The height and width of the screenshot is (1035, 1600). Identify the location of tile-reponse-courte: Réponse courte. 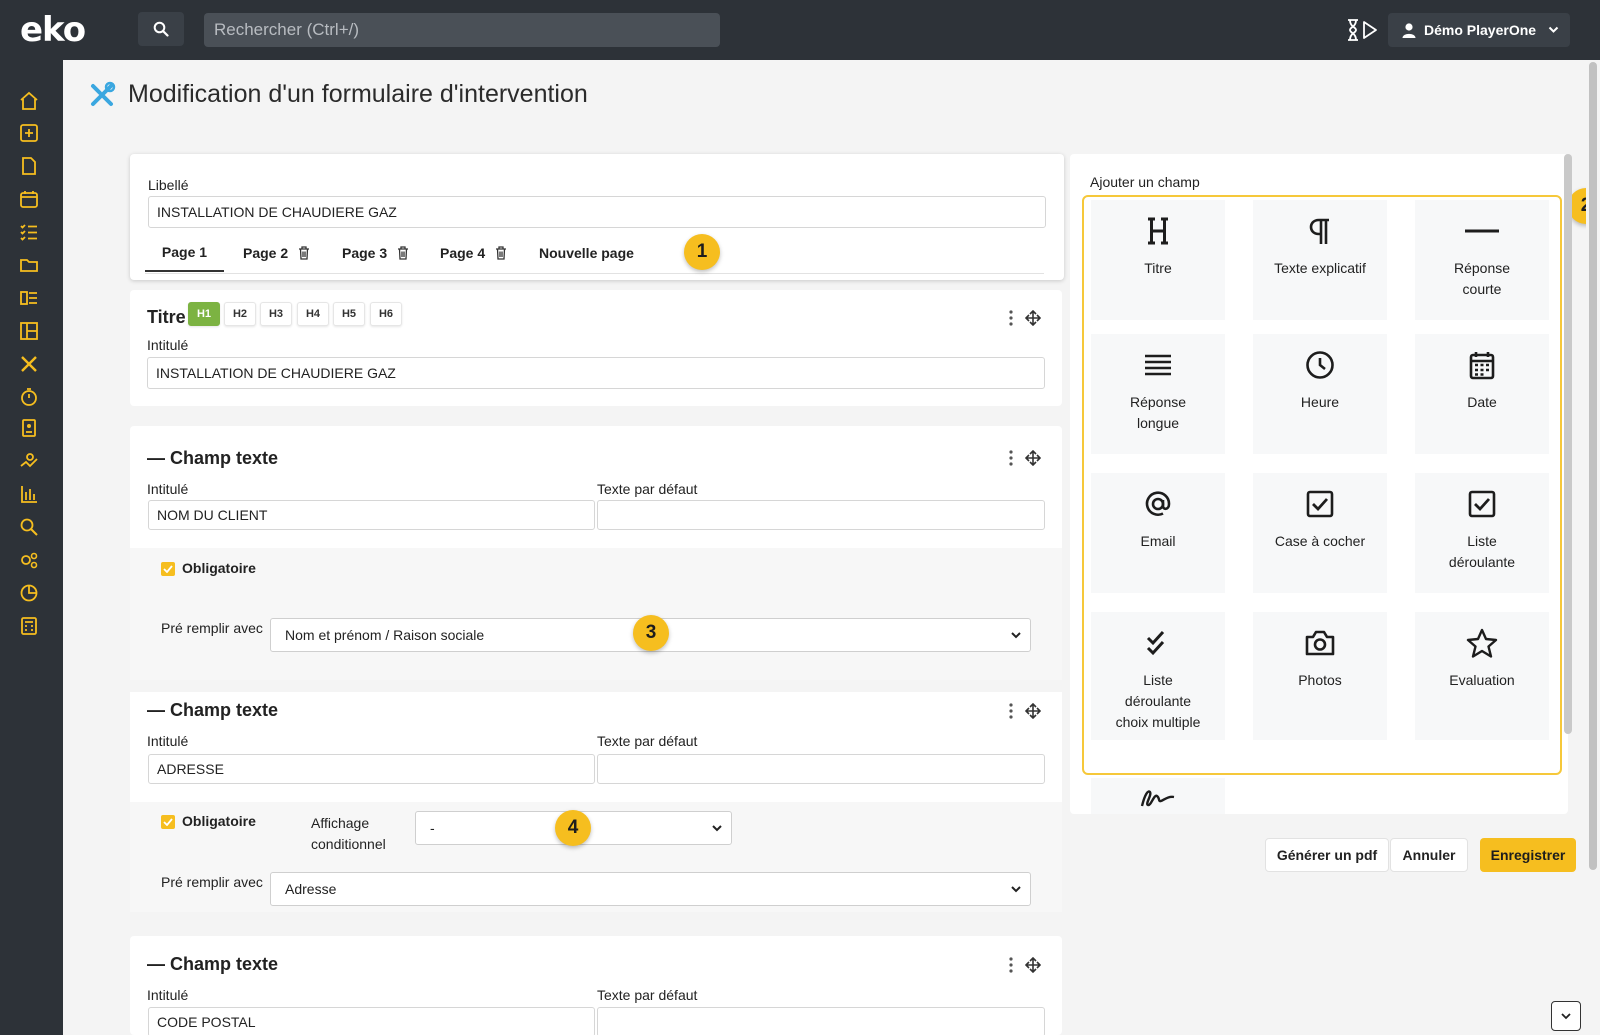
(1482, 260).